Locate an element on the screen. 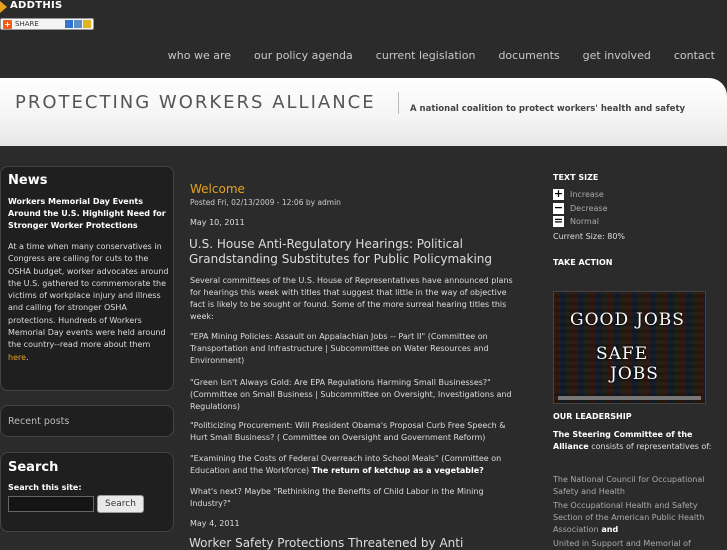 The image size is (727, 550). search-button: Search is located at coordinates (120, 504).